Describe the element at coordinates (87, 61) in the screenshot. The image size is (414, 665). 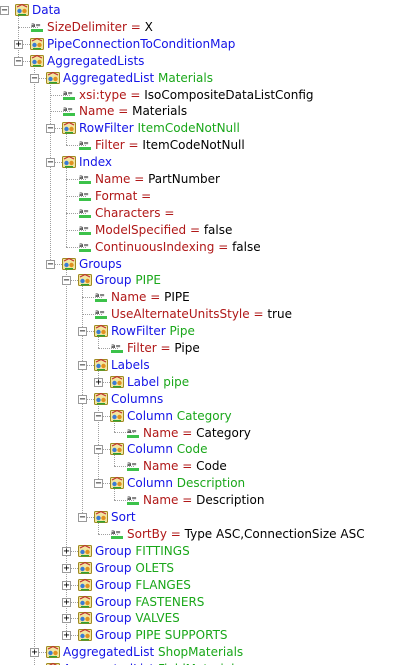
I see `tree-element-node: AggregatedLists` at that location.